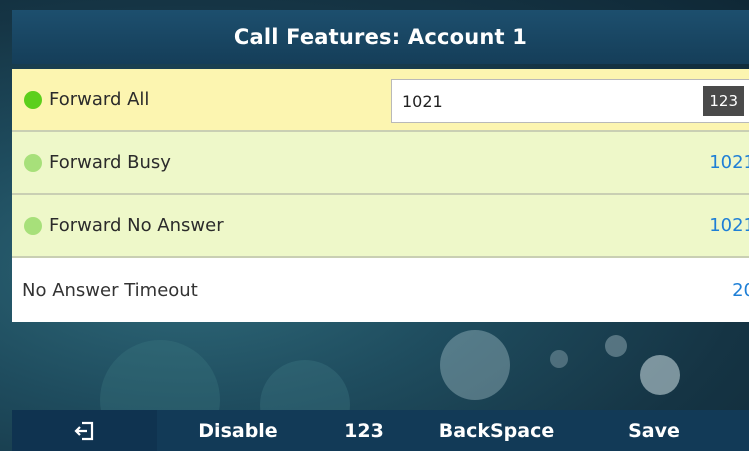 This screenshot has height=451, width=749. What do you see at coordinates (380, 37) in the screenshot?
I see `page-title: Call Features: Account 1` at bounding box center [380, 37].